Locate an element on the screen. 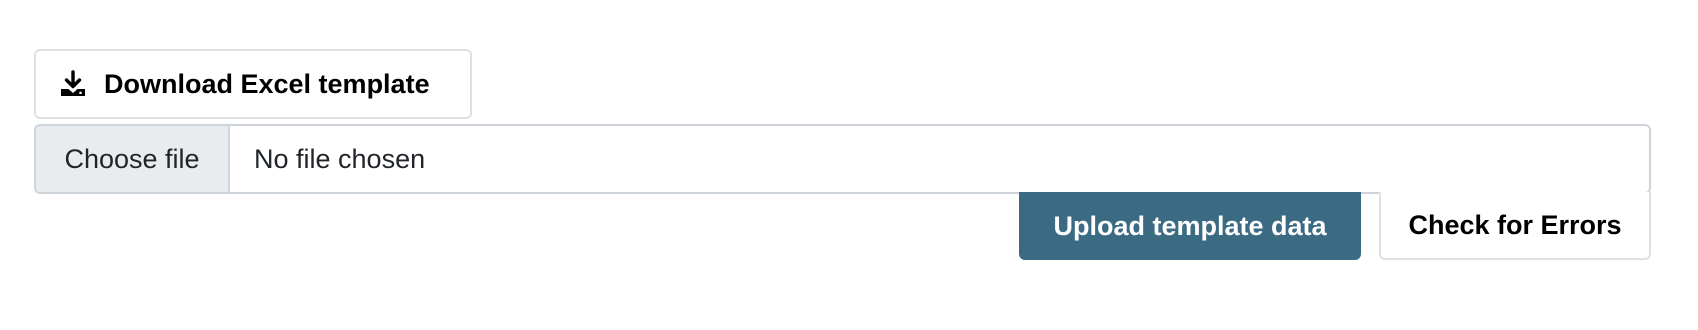 The height and width of the screenshot is (330, 1698). download-icon is located at coordinates (73, 84).